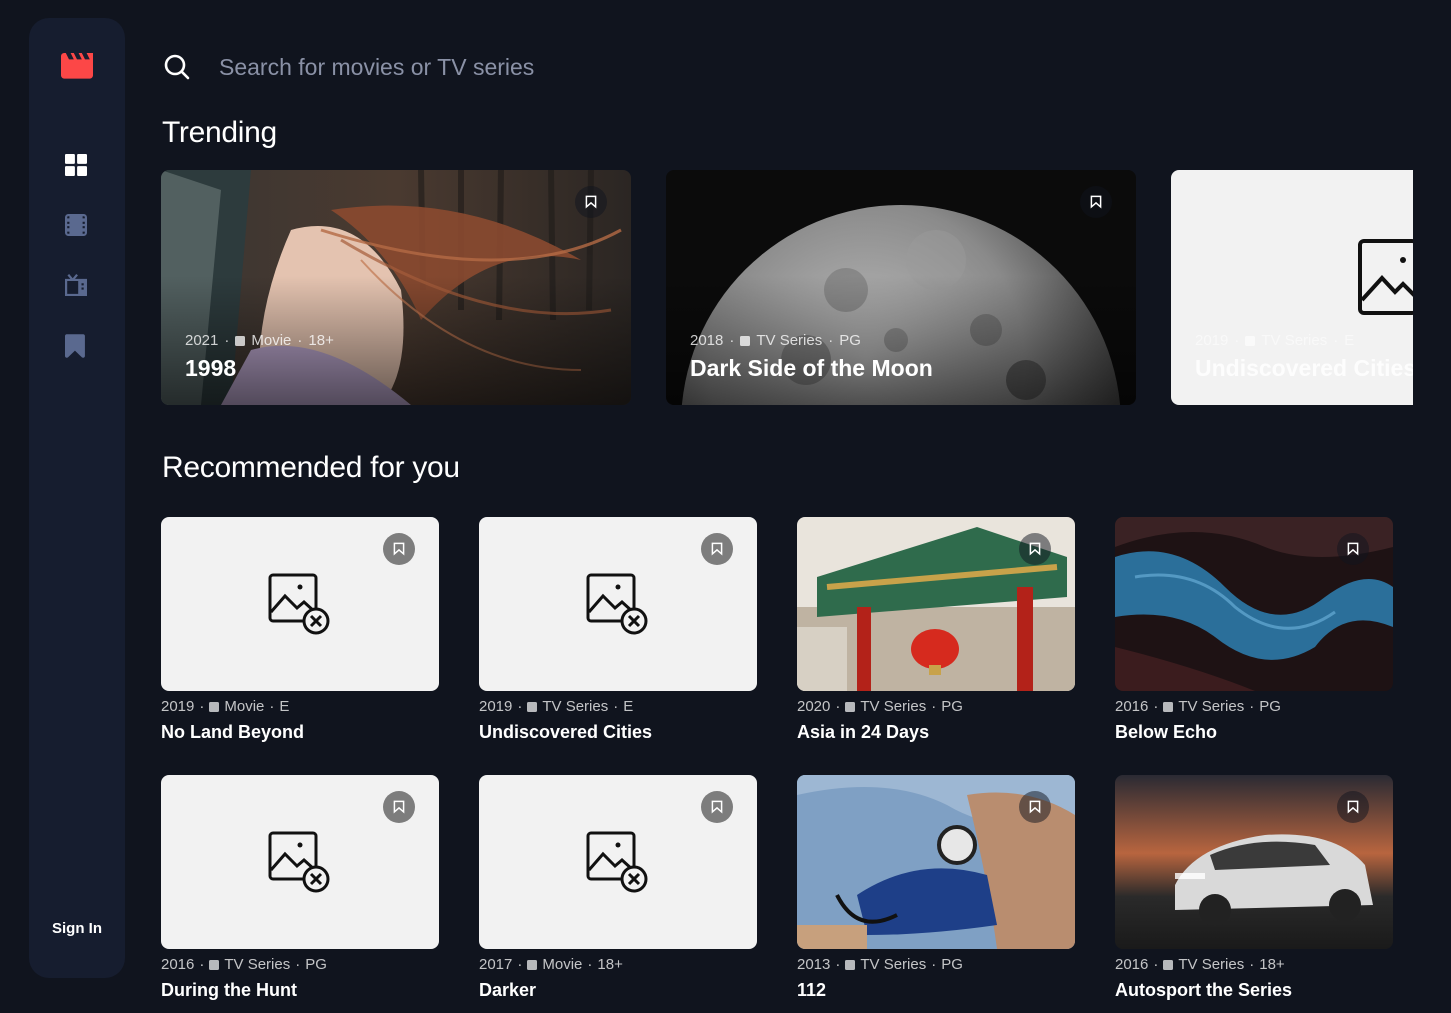  Describe the element at coordinates (1204, 990) in the screenshot. I see `card-title: Autosport the Series` at that location.